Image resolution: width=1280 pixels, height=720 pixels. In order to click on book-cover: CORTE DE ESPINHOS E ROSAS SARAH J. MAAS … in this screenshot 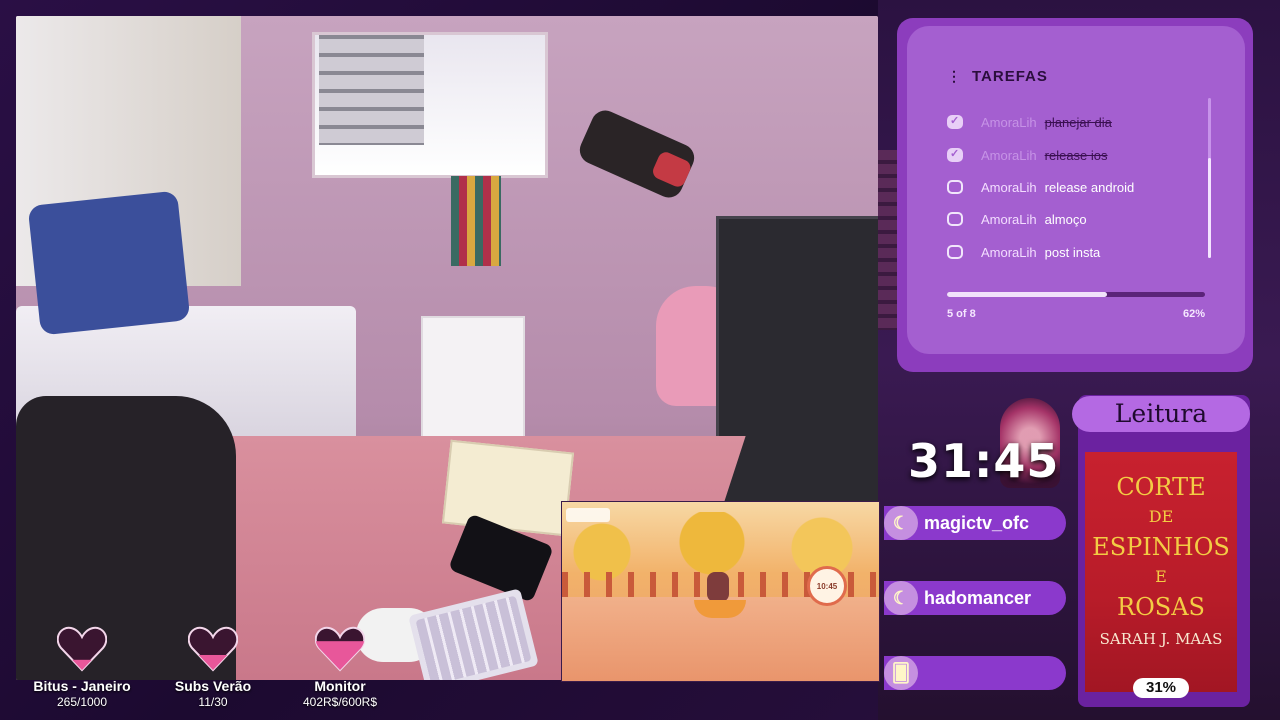, I will do `click(1161, 575)`.